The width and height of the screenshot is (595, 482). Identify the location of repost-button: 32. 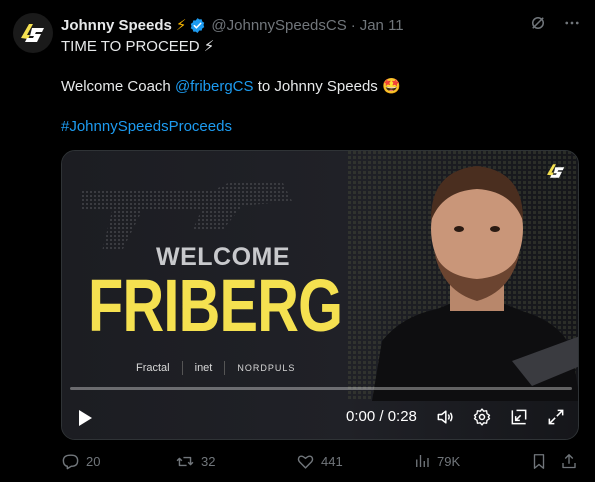
(195, 461).